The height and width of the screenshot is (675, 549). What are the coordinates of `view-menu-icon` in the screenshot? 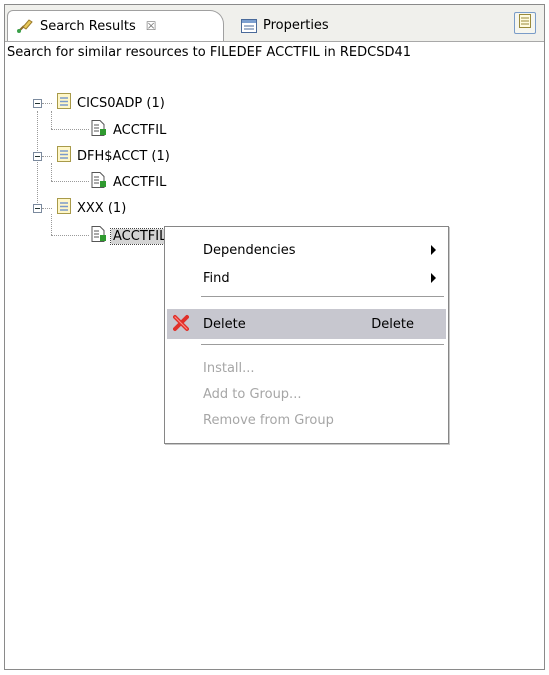 It's located at (525, 23).